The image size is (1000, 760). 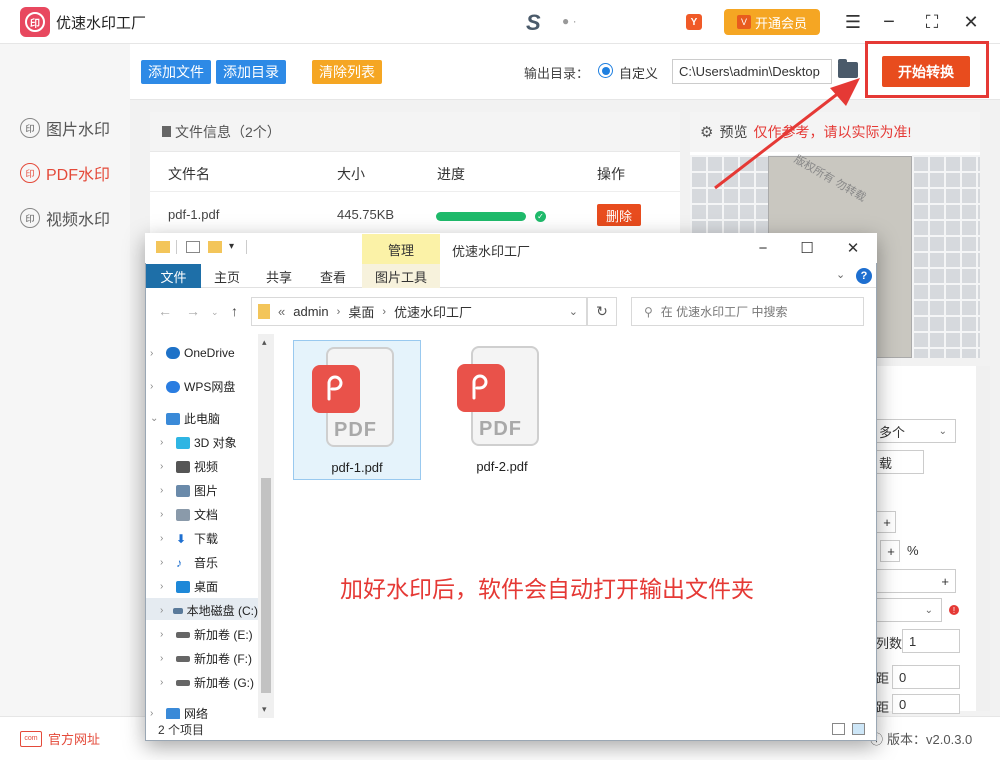 I want to click on add-file-button: 添加文件, so click(x=176, y=72).